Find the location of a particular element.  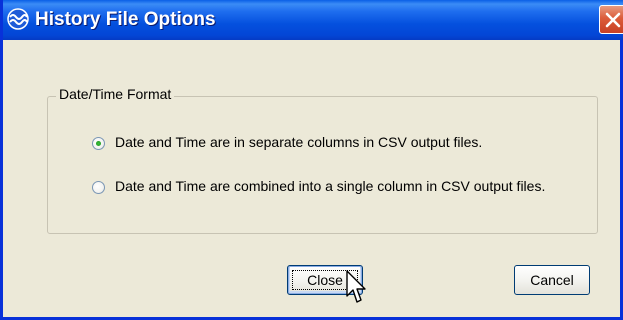

title-bar: History File Options is located at coordinates (313, 20).